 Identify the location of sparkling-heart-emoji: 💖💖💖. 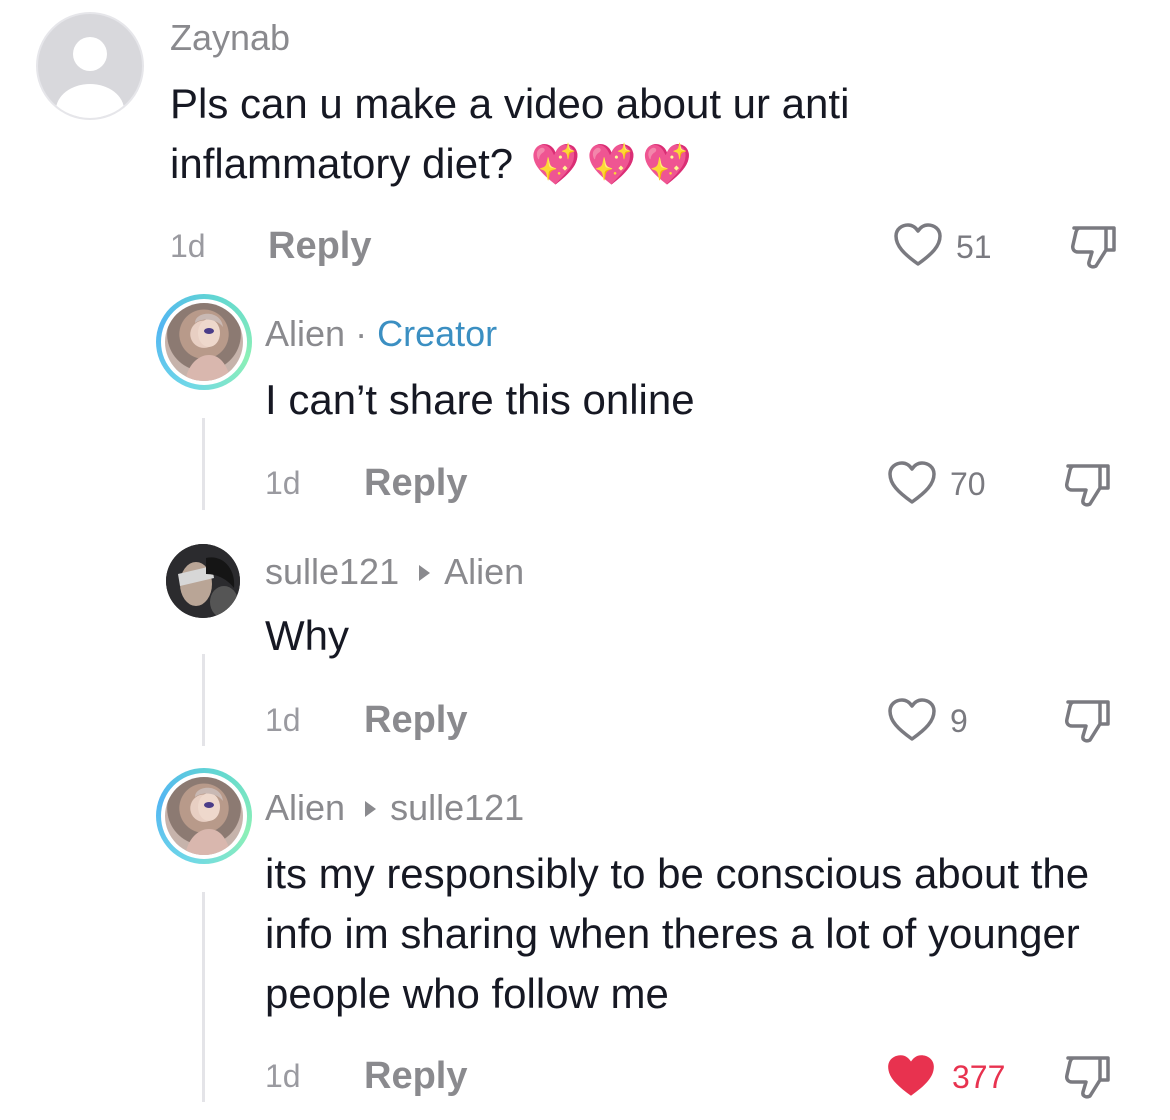
(614, 165).